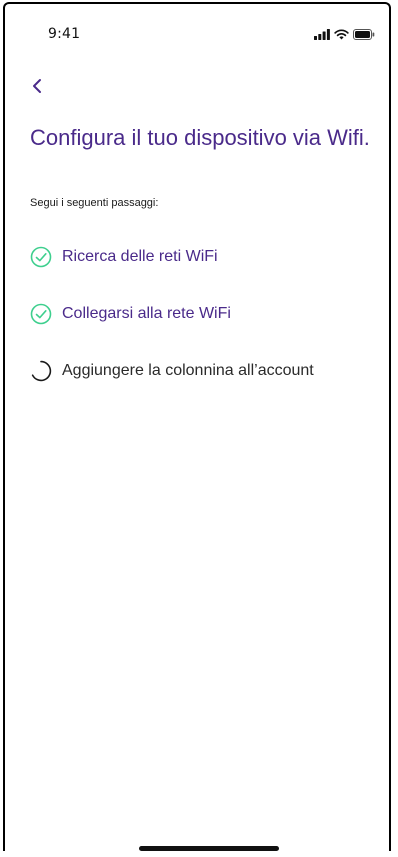 The height and width of the screenshot is (857, 398). I want to click on step-label: Ricerca delle reti WiFi, so click(140, 256).